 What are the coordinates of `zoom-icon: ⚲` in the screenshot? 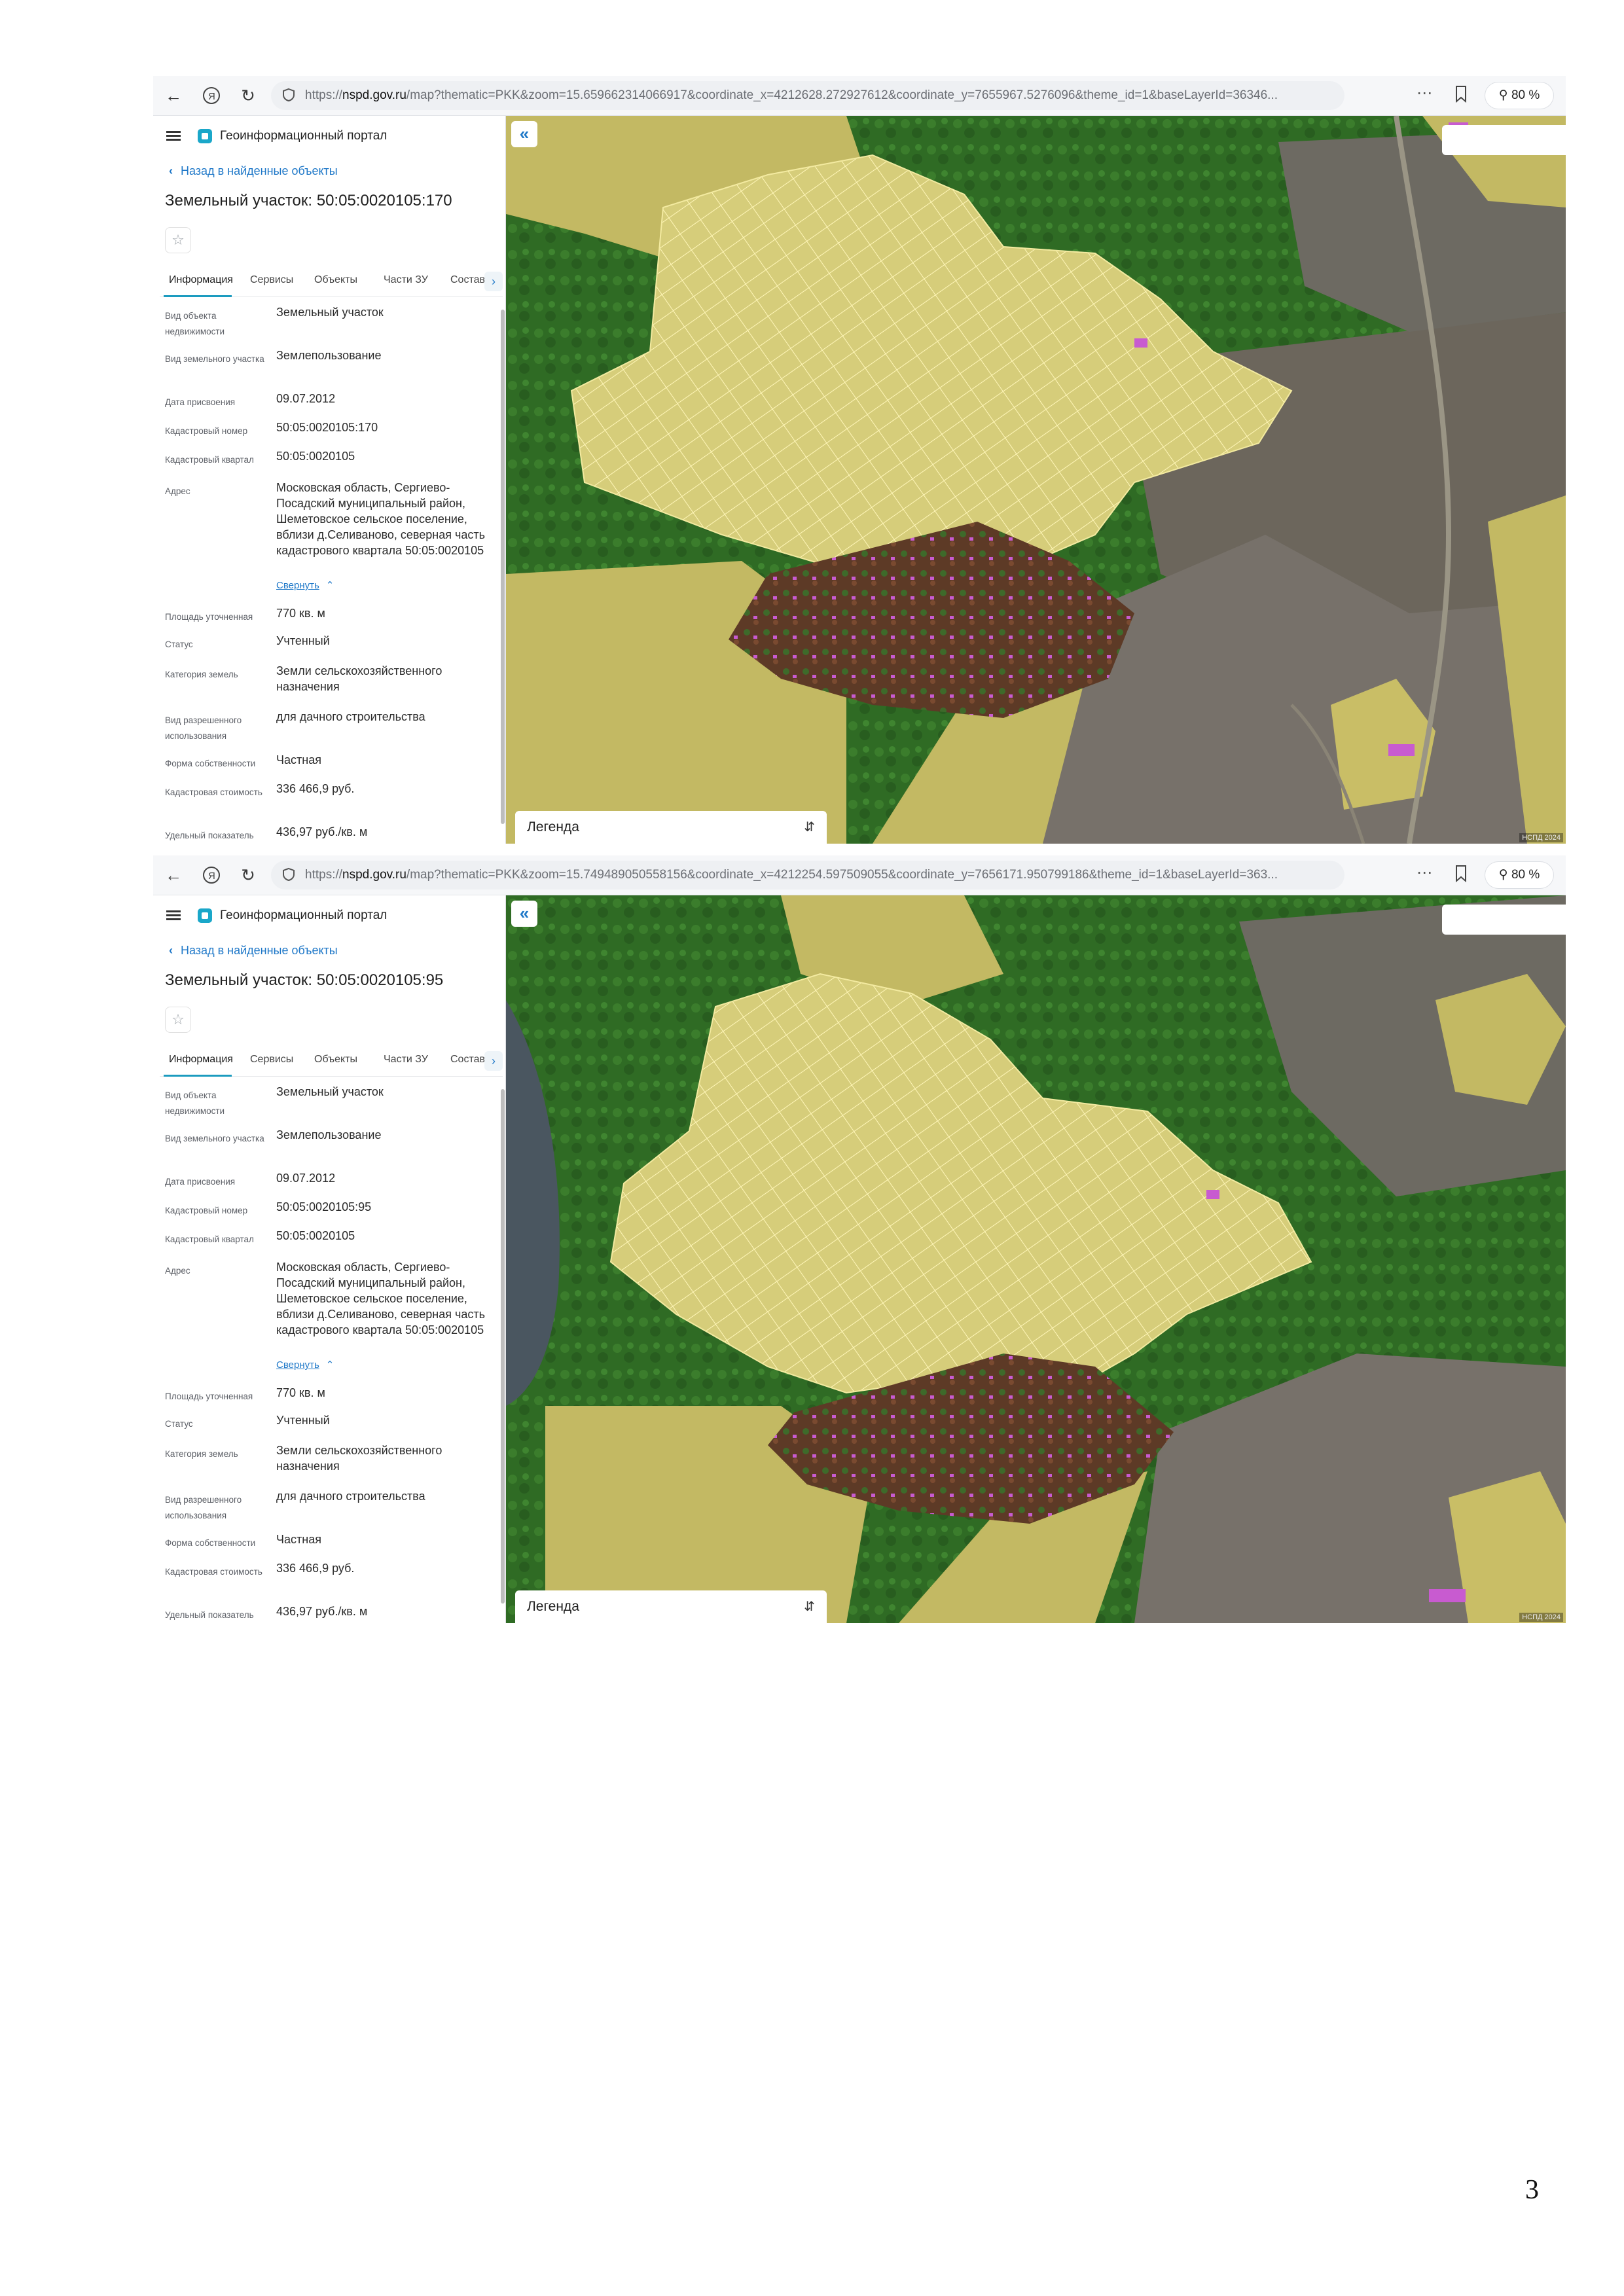 It's located at (1503, 875).